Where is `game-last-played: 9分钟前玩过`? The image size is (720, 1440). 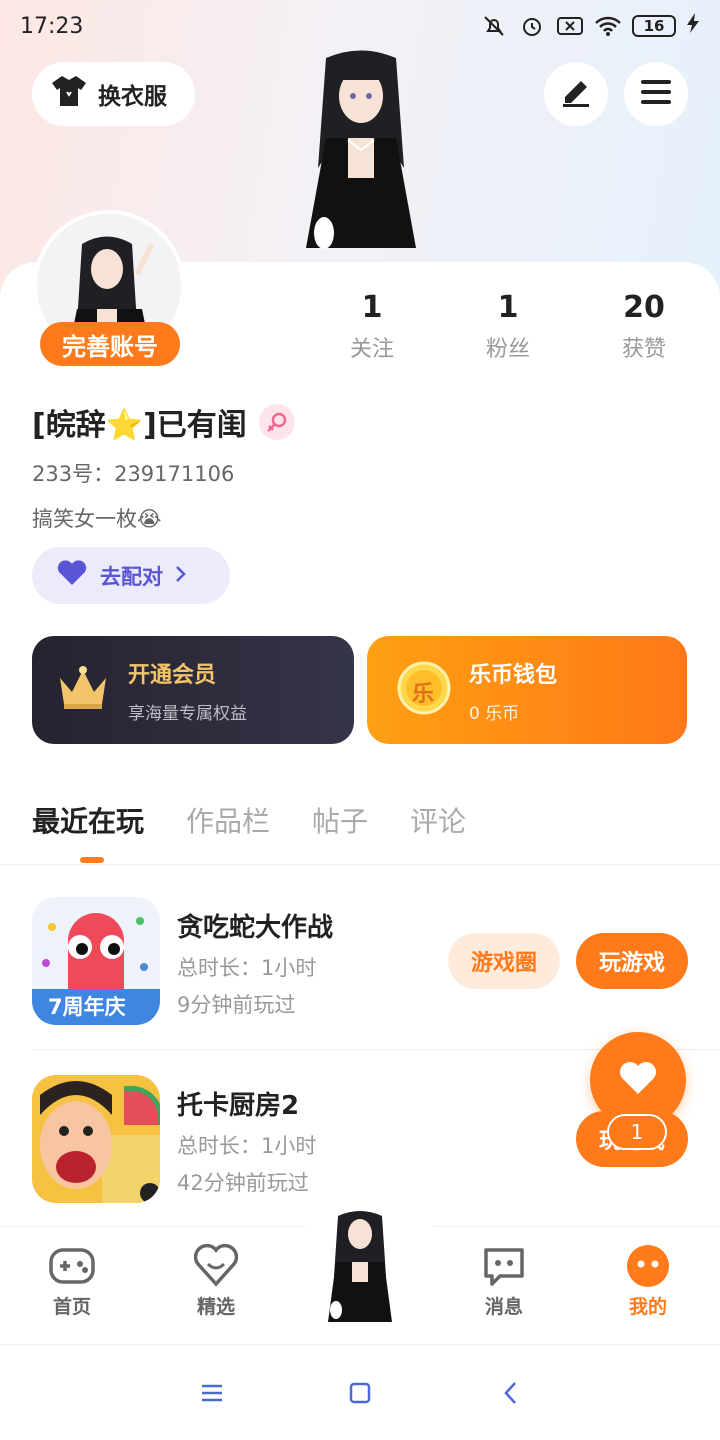
game-last-played: 9分钟前玩过 is located at coordinates (236, 1005).